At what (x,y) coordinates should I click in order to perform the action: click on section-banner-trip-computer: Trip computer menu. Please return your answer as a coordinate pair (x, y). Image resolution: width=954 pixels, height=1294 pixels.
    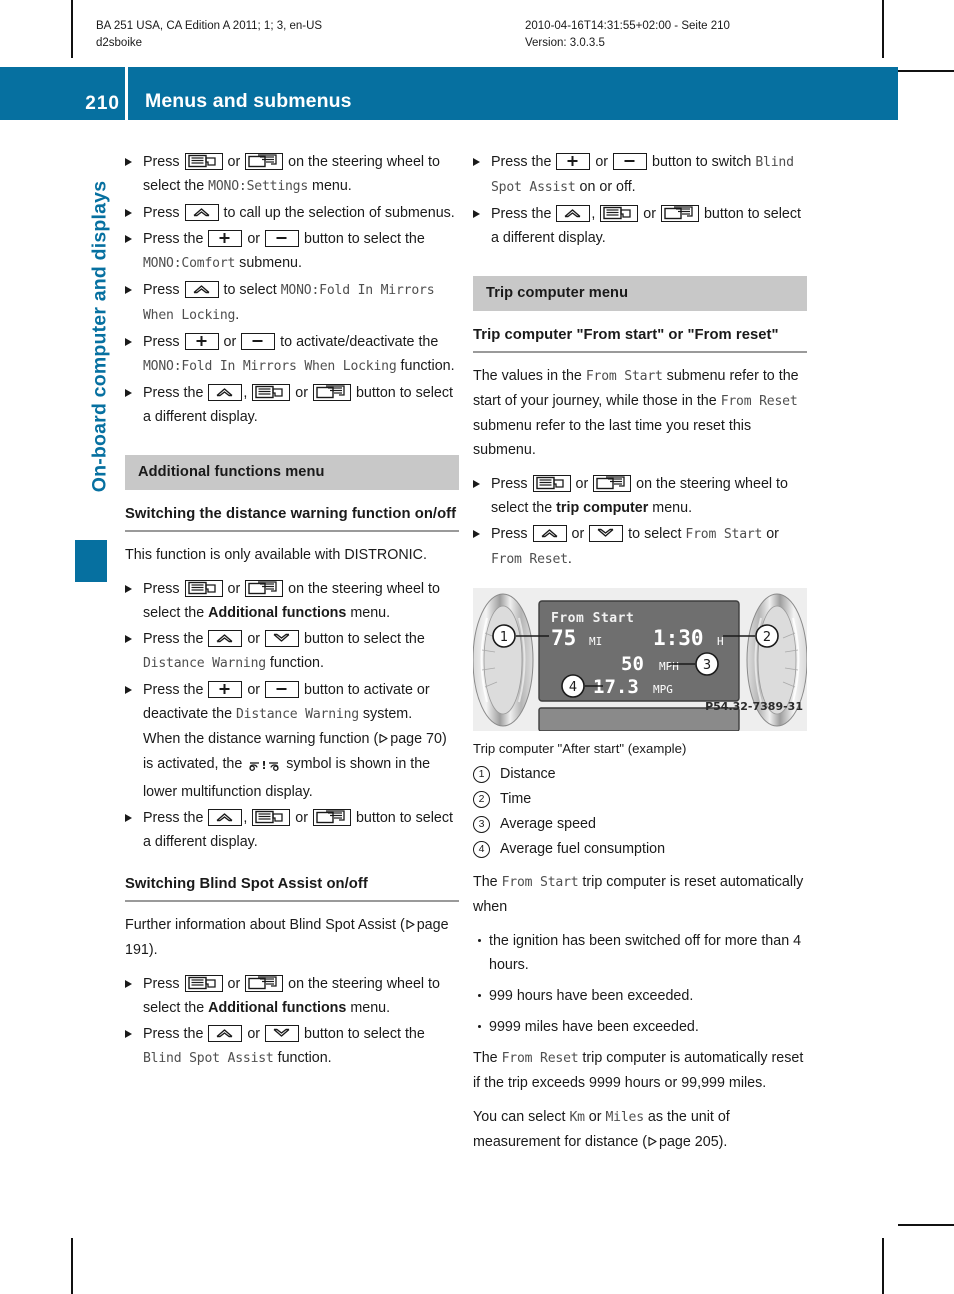
    Looking at the image, I should click on (640, 293).